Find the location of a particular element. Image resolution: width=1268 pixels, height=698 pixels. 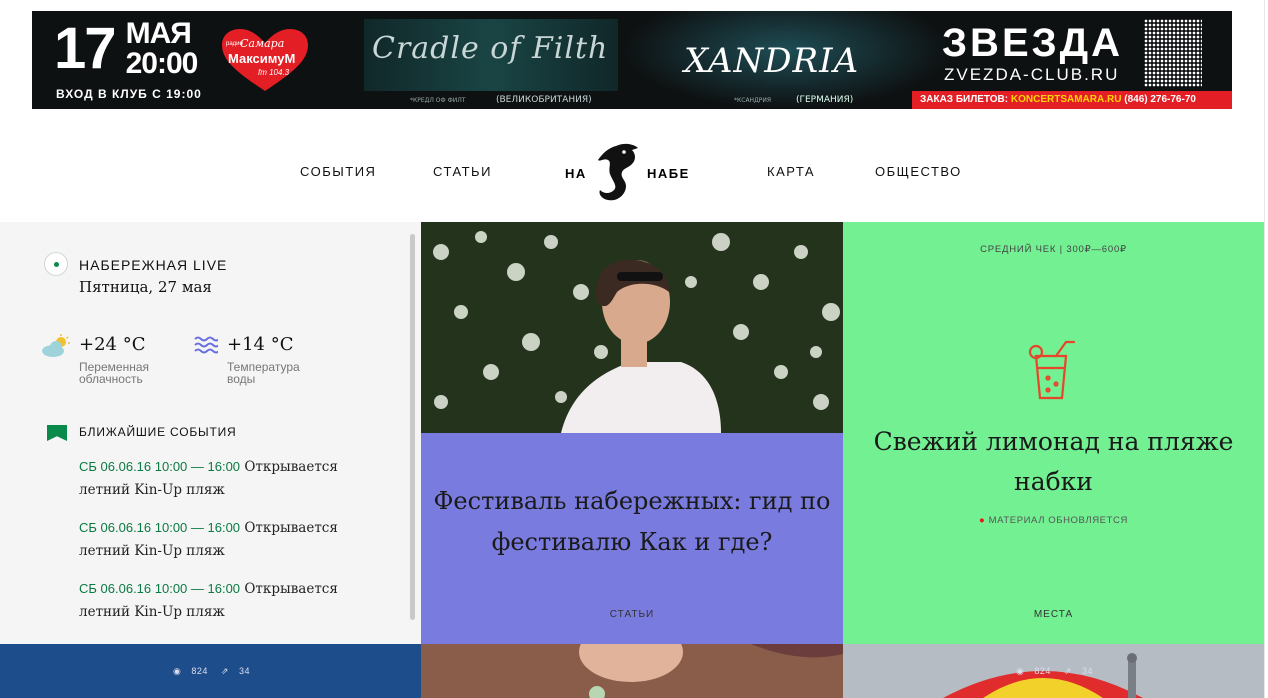

tickets-site: KONCERTSAMARA.RU is located at coordinates (1066, 99).